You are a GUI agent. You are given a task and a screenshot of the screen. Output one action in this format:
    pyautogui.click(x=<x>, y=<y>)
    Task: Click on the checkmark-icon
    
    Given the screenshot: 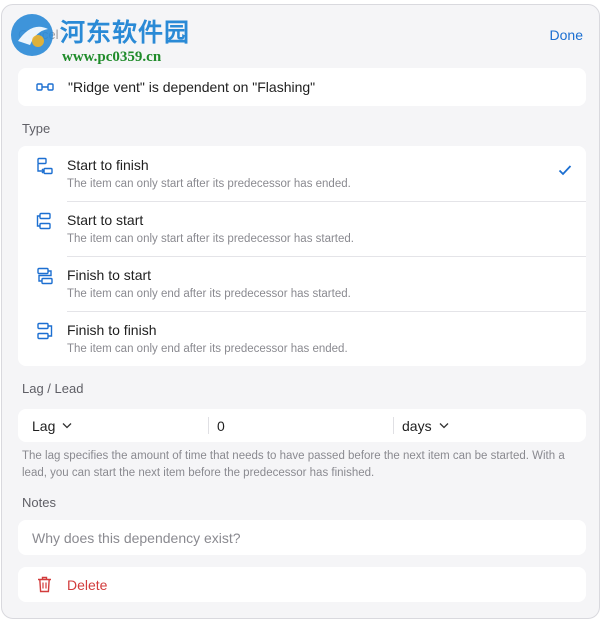 What is the action you would take?
    pyautogui.click(x=565, y=170)
    